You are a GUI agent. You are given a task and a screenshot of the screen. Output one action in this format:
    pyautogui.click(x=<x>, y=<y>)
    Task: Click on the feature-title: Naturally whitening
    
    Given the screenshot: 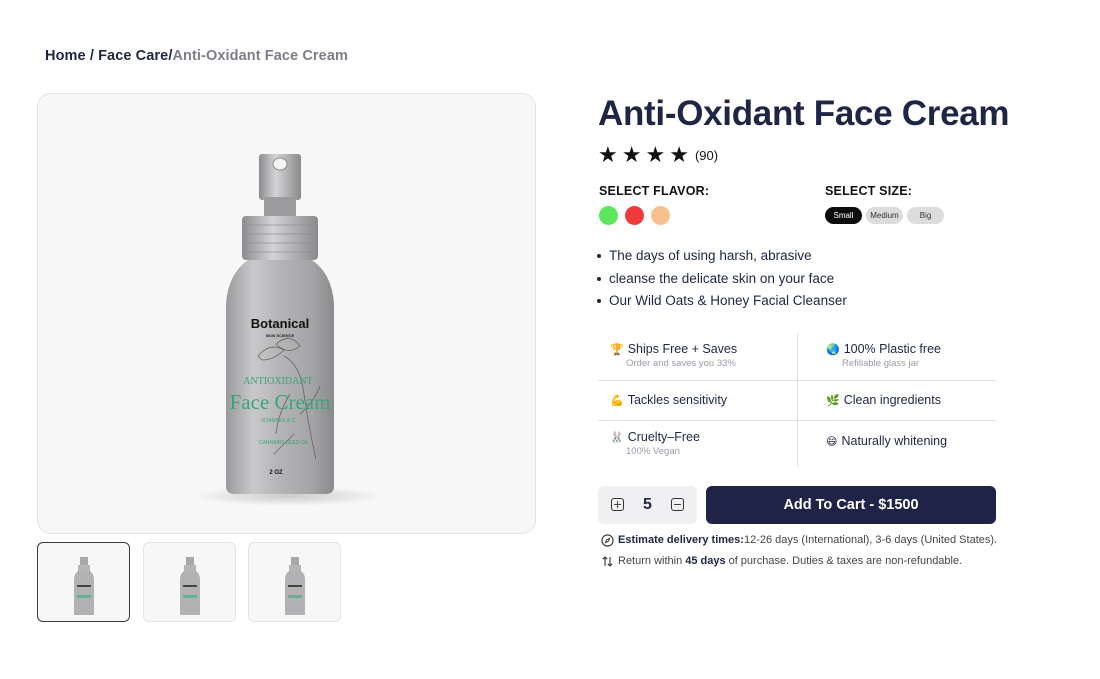 What is the action you would take?
    pyautogui.click(x=894, y=441)
    